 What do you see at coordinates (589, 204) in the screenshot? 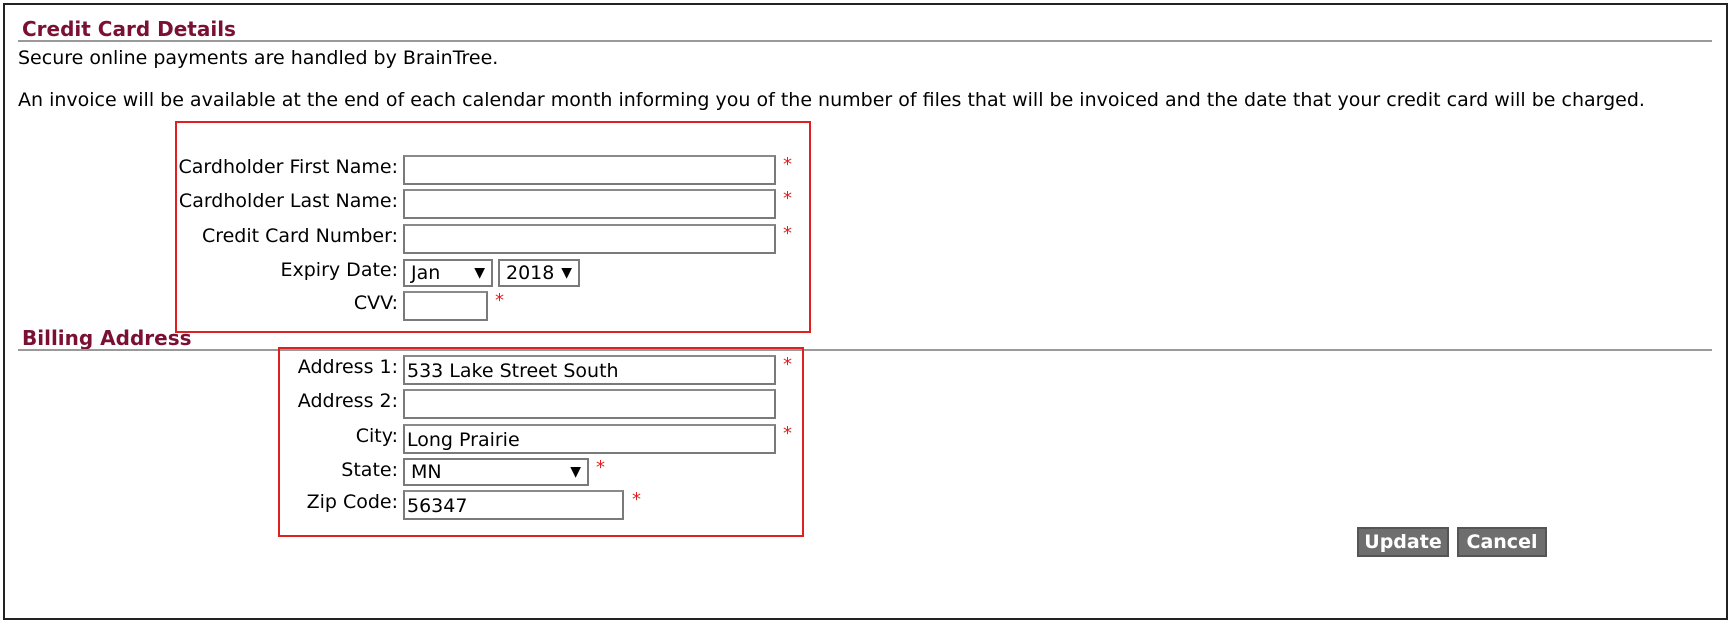
I see `last-name-field` at bounding box center [589, 204].